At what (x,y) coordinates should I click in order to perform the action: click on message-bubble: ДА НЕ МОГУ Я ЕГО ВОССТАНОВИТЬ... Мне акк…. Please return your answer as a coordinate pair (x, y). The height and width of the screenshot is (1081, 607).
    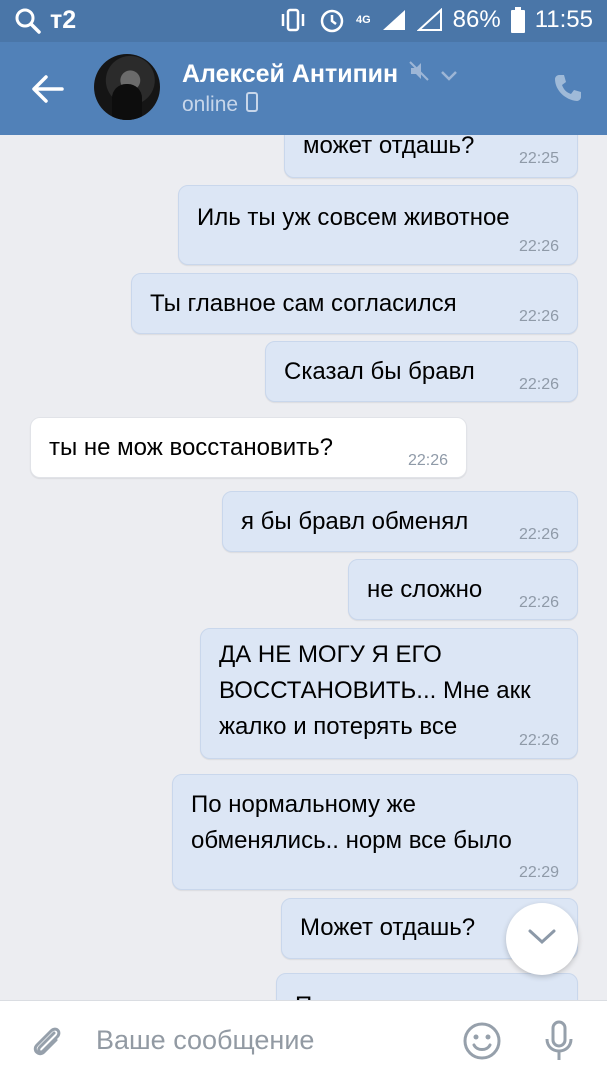
    Looking at the image, I should click on (389, 693).